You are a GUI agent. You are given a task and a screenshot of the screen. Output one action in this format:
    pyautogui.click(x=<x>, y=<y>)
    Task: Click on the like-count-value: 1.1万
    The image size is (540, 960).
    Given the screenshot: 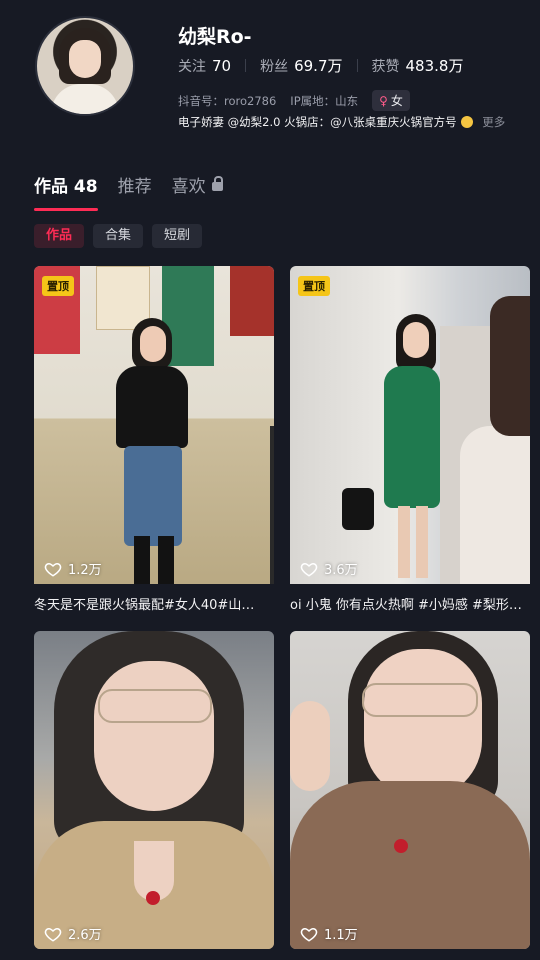 What is the action you would take?
    pyautogui.click(x=341, y=935)
    